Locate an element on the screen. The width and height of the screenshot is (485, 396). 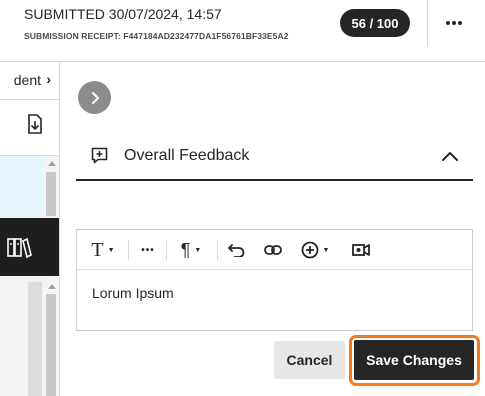
section-title: Overall Feedback is located at coordinates (187, 155).